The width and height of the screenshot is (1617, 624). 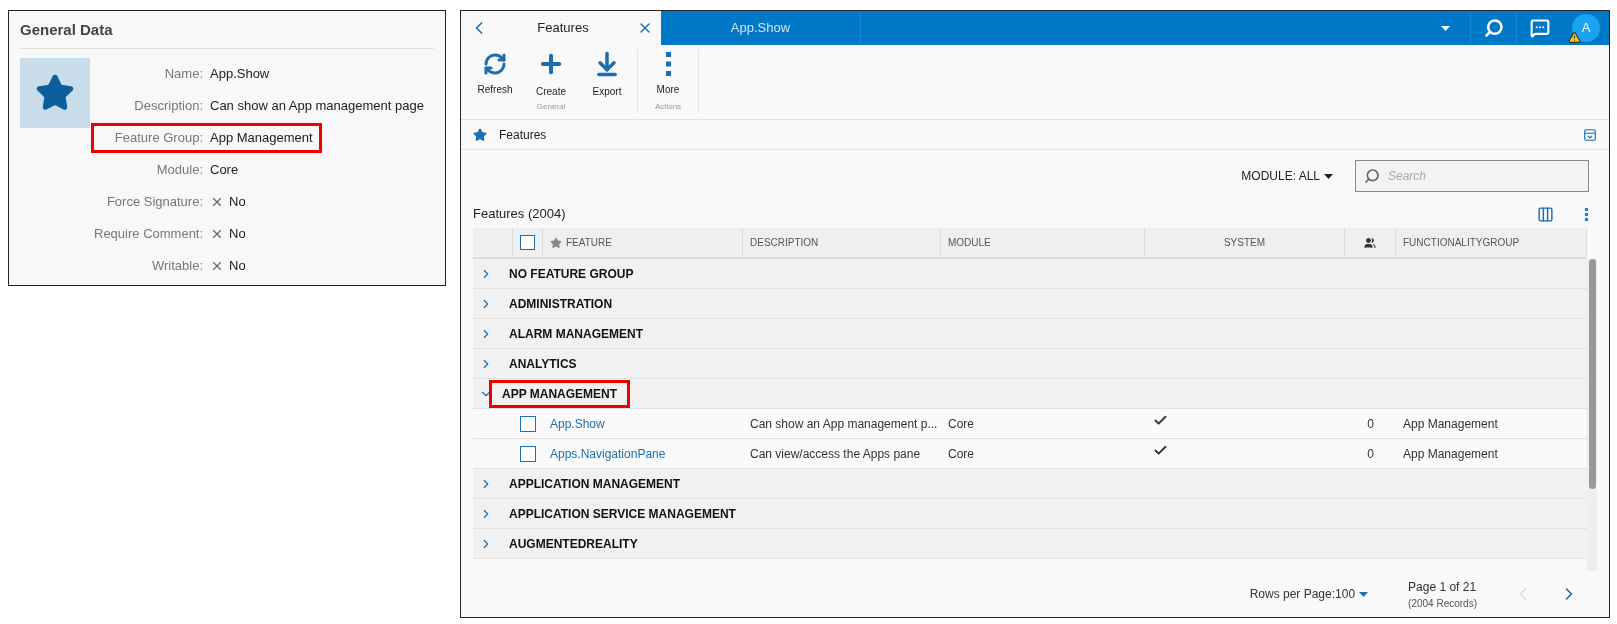 What do you see at coordinates (1030, 334) in the screenshot?
I see `group-row: ALARM MANAGEMENT` at bounding box center [1030, 334].